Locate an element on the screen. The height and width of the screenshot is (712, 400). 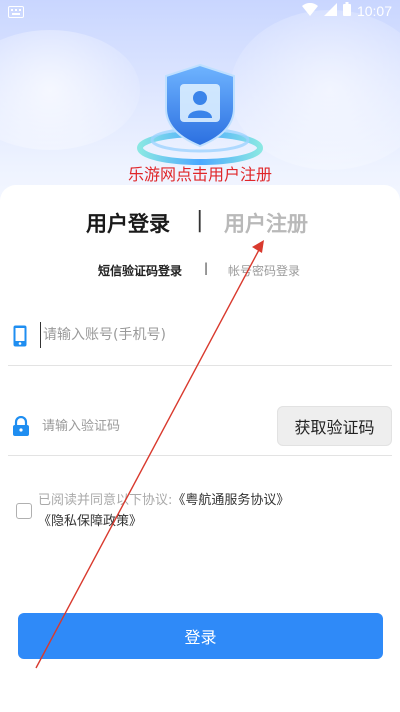
auth-tabs: 用户登录 | 用户注册 is located at coordinates (200, 223).